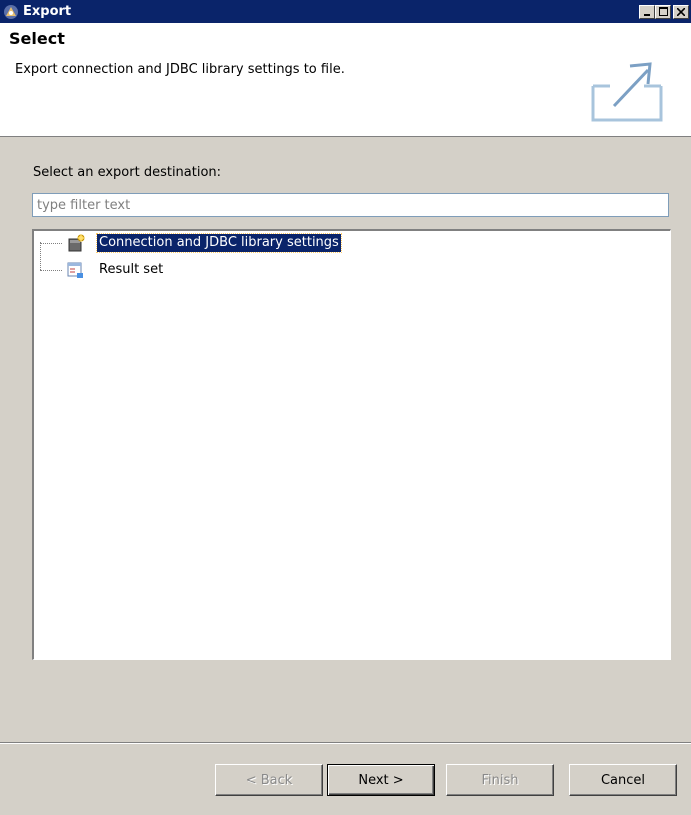  What do you see at coordinates (352, 243) in the screenshot?
I see `tree-item: Connection and JDBC library settings` at bounding box center [352, 243].